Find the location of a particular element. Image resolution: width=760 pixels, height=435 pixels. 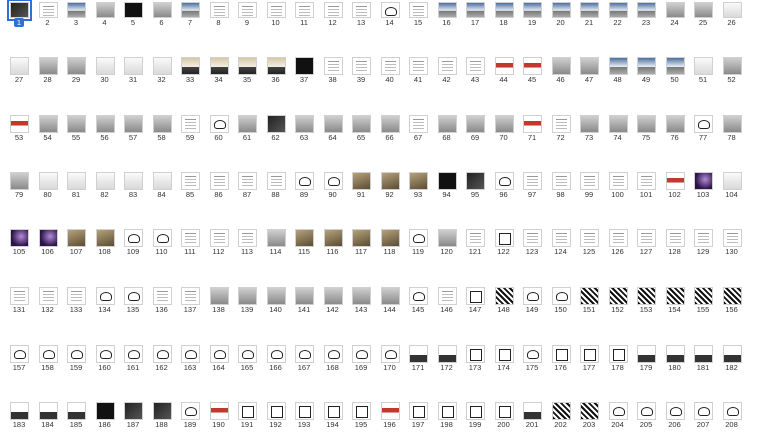

page-thumbnail: 176 is located at coordinates (561, 359).